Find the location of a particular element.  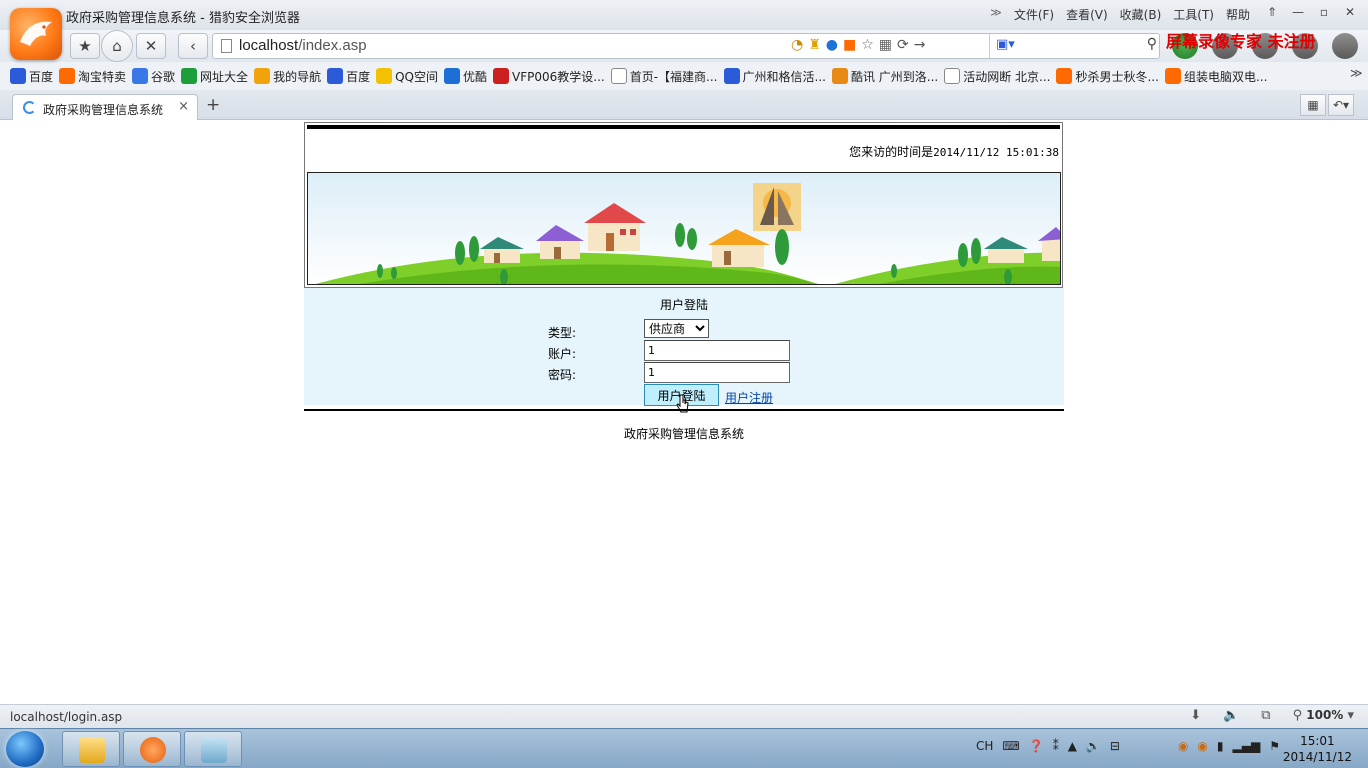

address-host: localhost is located at coordinates (269, 45).